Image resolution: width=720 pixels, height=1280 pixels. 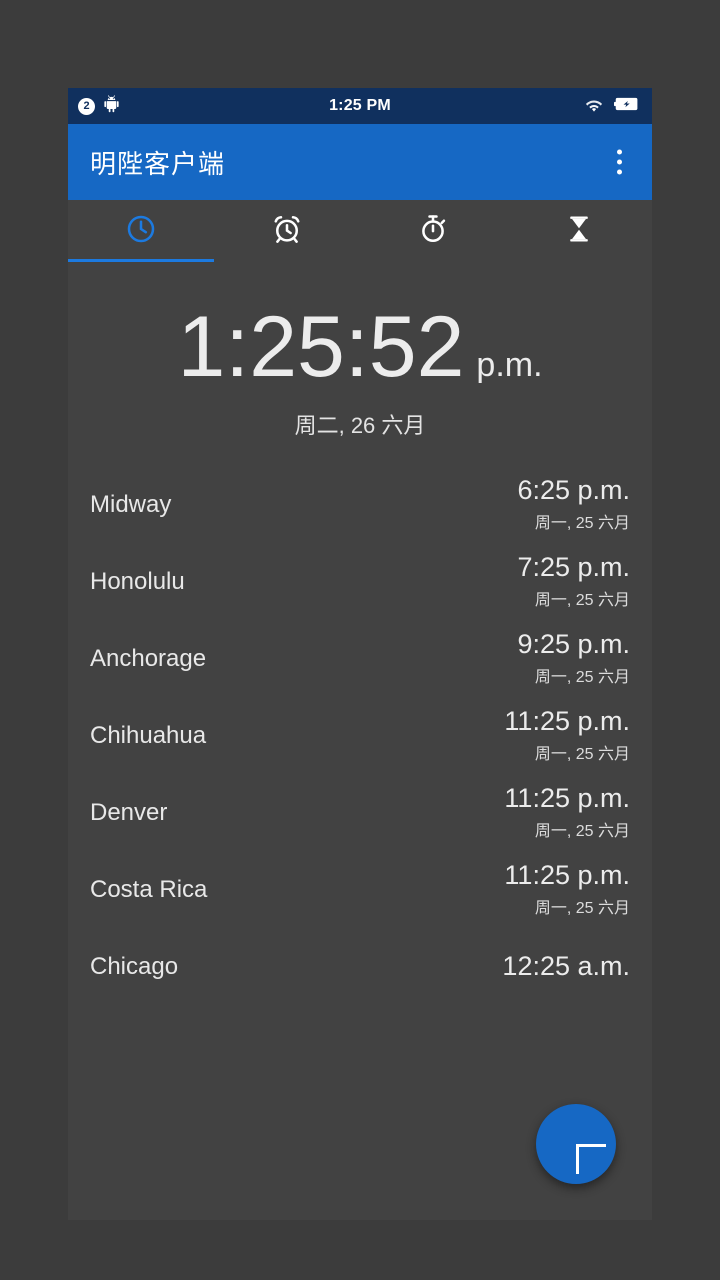 I want to click on city-time: 6:25 p.m., so click(x=573, y=490).